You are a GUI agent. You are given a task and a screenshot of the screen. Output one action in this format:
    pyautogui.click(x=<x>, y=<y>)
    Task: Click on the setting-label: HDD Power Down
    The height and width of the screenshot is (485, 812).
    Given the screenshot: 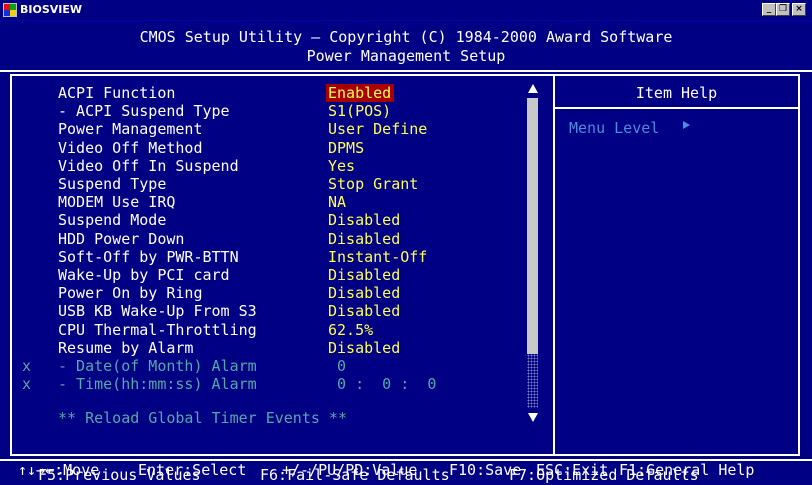 What is the action you would take?
    pyautogui.click(x=121, y=238)
    